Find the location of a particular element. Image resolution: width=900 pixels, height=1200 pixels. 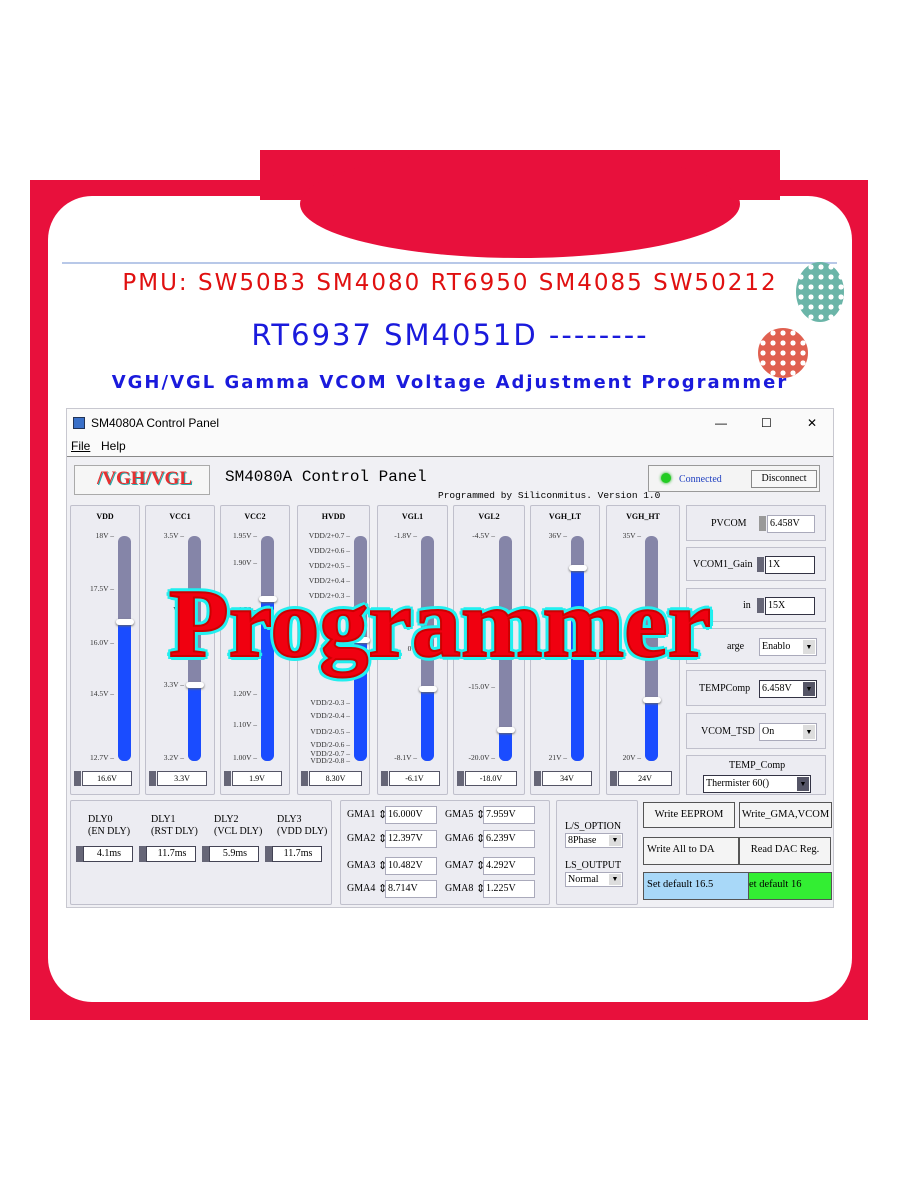

connection-box: Connected Disconnect is located at coordinates (734, 478).